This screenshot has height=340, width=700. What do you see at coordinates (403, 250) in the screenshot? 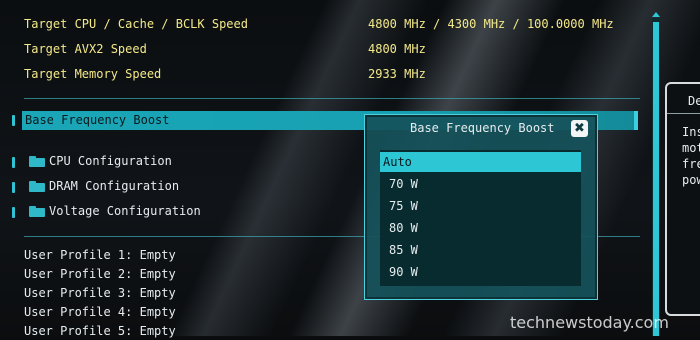
I see `option-label: 85 W` at bounding box center [403, 250].